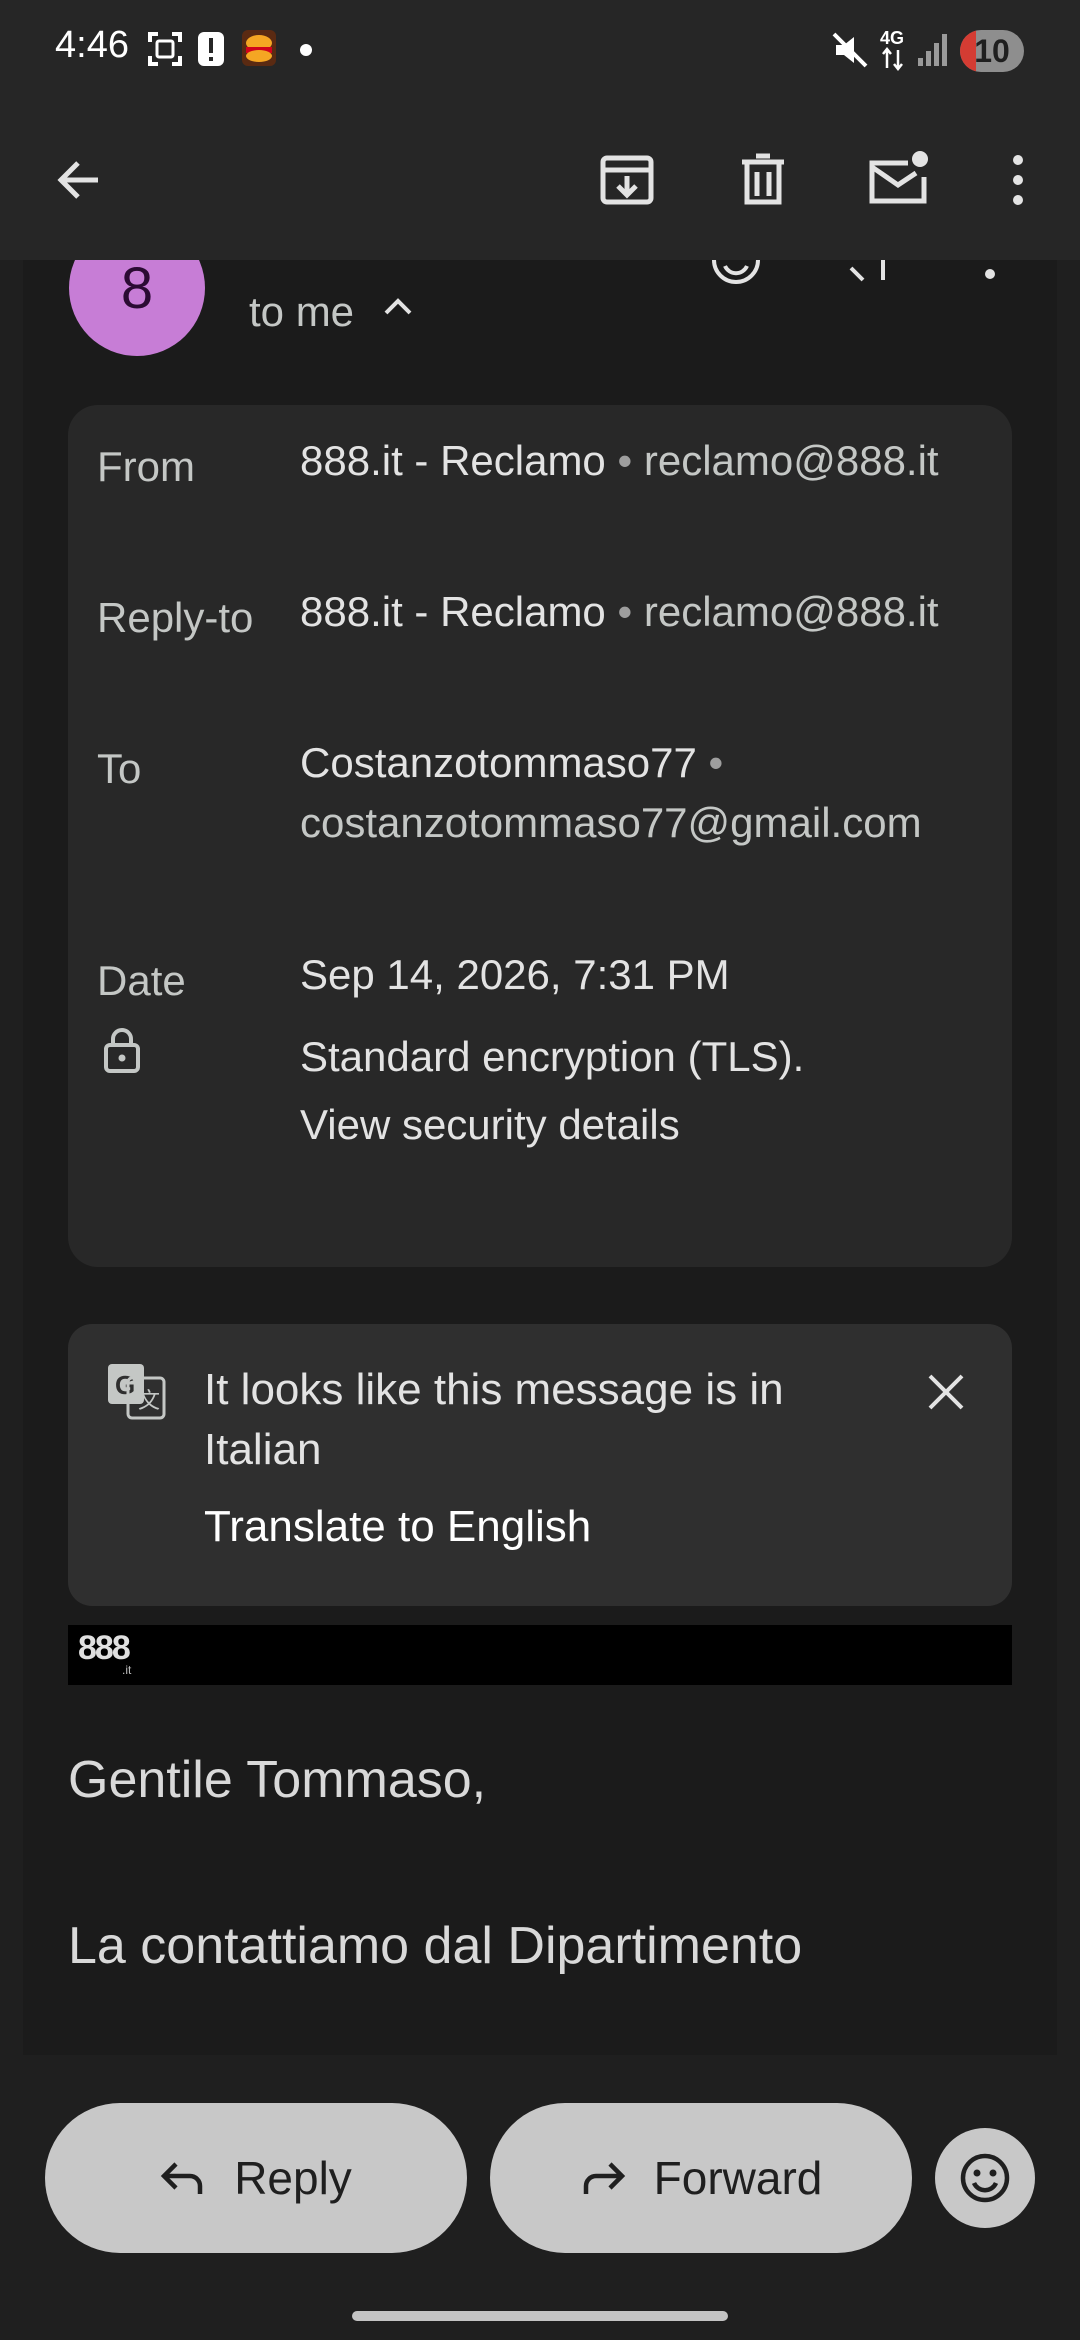  I want to click on back-button, so click(78, 180).